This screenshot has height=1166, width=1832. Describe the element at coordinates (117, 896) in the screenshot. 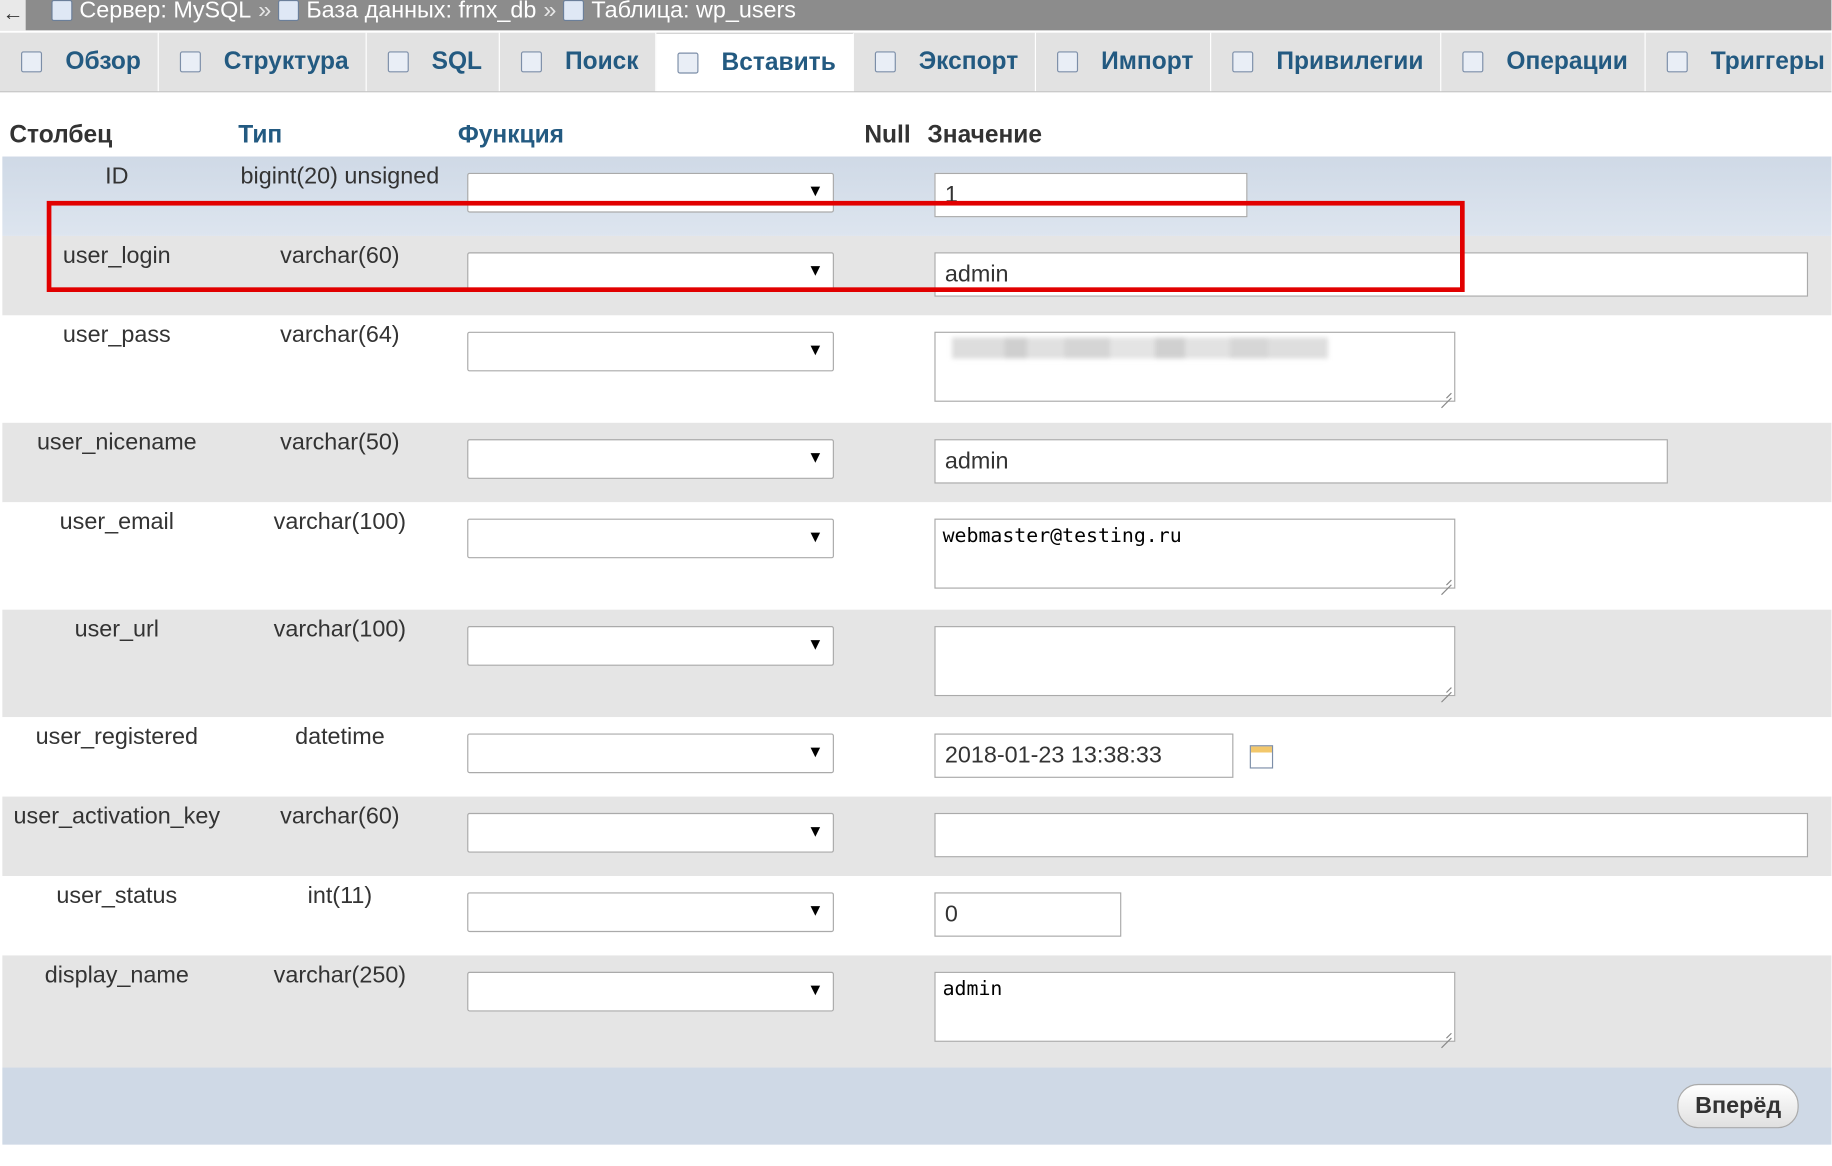

I see `column-name: user_status` at that location.